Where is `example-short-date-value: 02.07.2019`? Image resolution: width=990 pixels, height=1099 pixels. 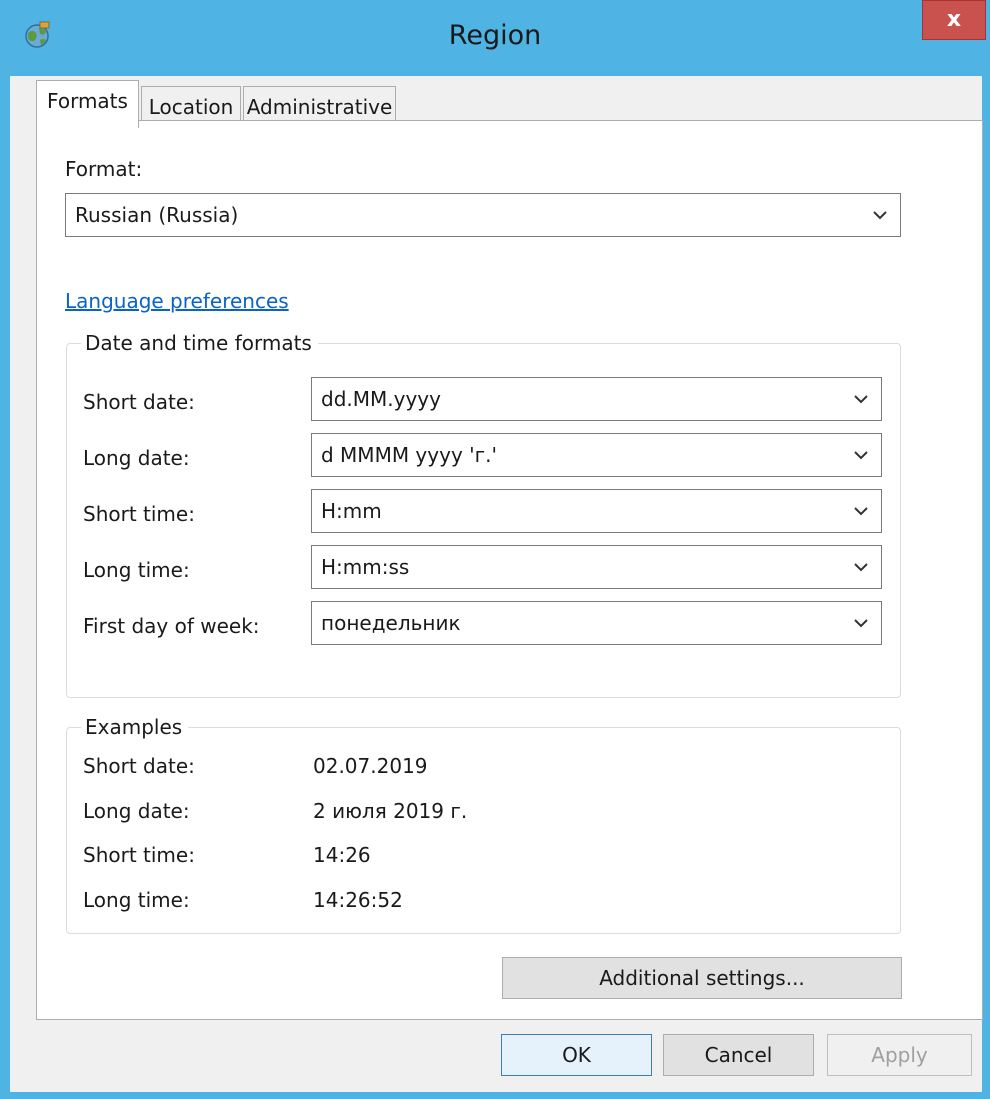
example-short-date-value: 02.07.2019 is located at coordinates (370, 766).